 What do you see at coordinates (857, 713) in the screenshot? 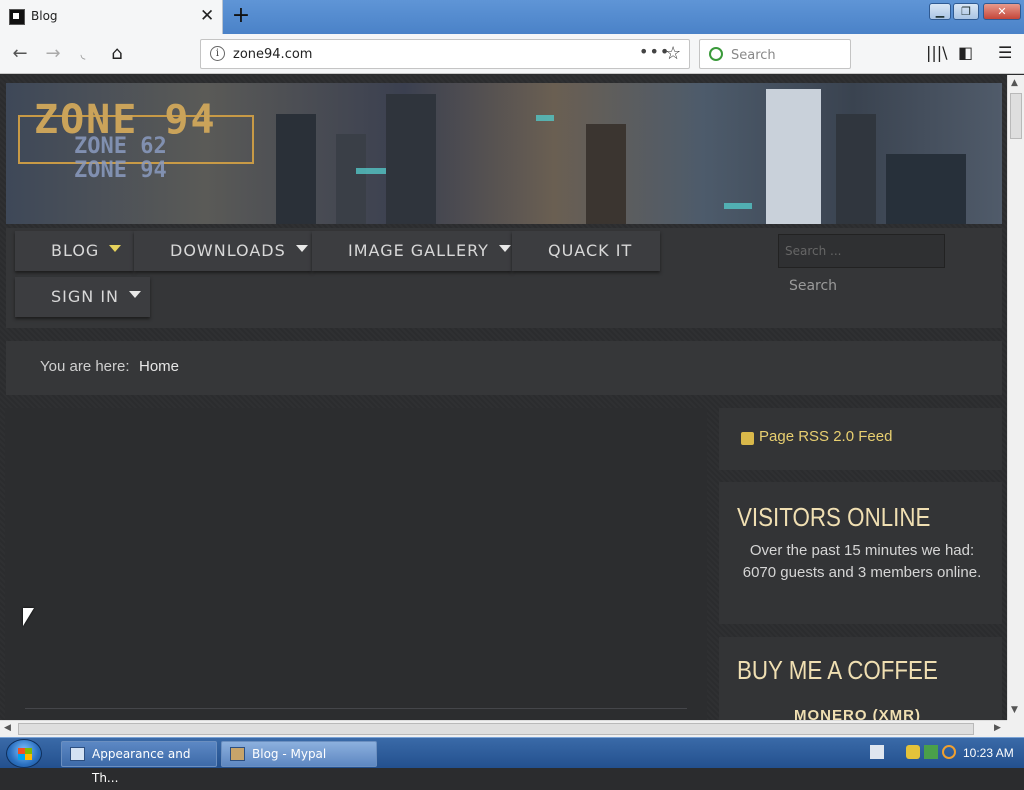
I see `monero-heading: MONERO (XMR)` at bounding box center [857, 713].